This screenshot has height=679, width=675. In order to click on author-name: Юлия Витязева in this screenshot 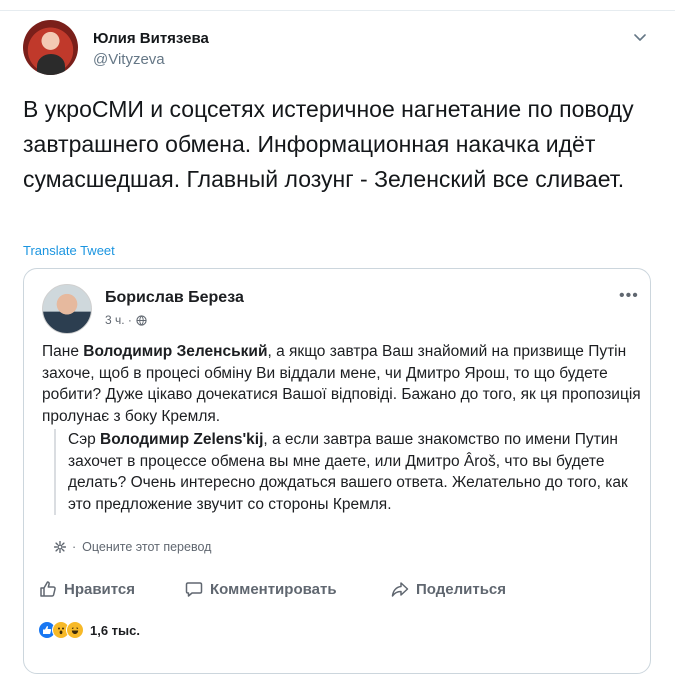, I will do `click(151, 38)`.